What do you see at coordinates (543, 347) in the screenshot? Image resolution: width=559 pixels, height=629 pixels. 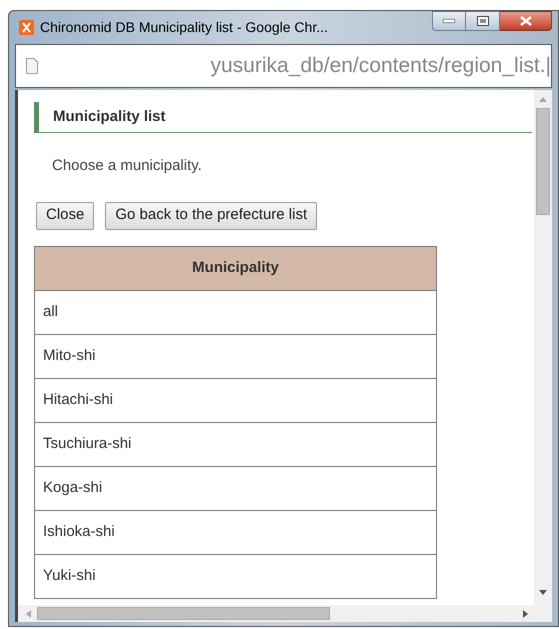 I see `vertical-scrollbar` at bounding box center [543, 347].